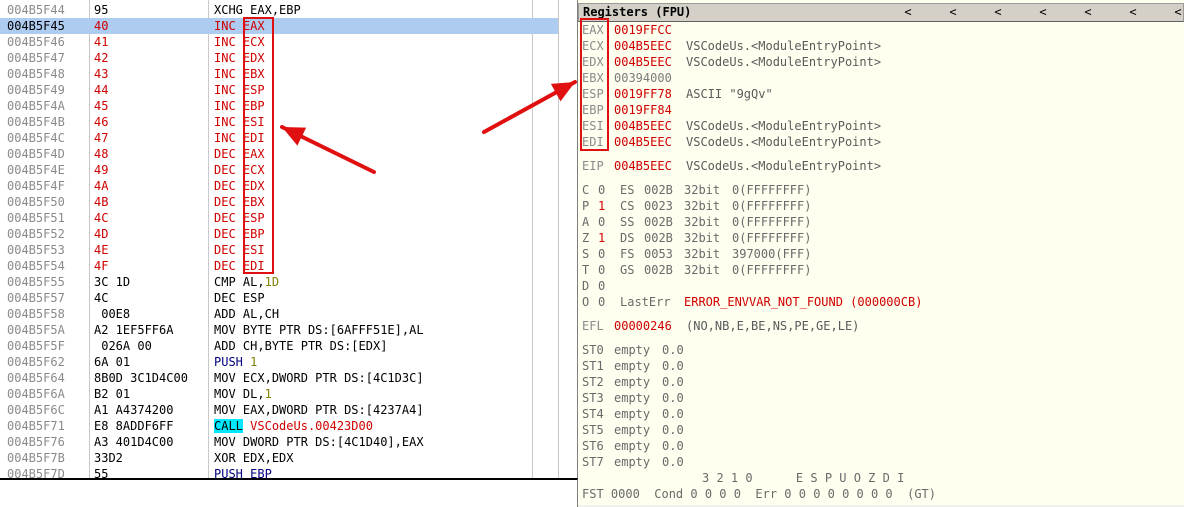 This screenshot has height=507, width=1184. What do you see at coordinates (287, 42) in the screenshot?
I see `disasm-row: 004B5F46 41 INC ECX` at bounding box center [287, 42].